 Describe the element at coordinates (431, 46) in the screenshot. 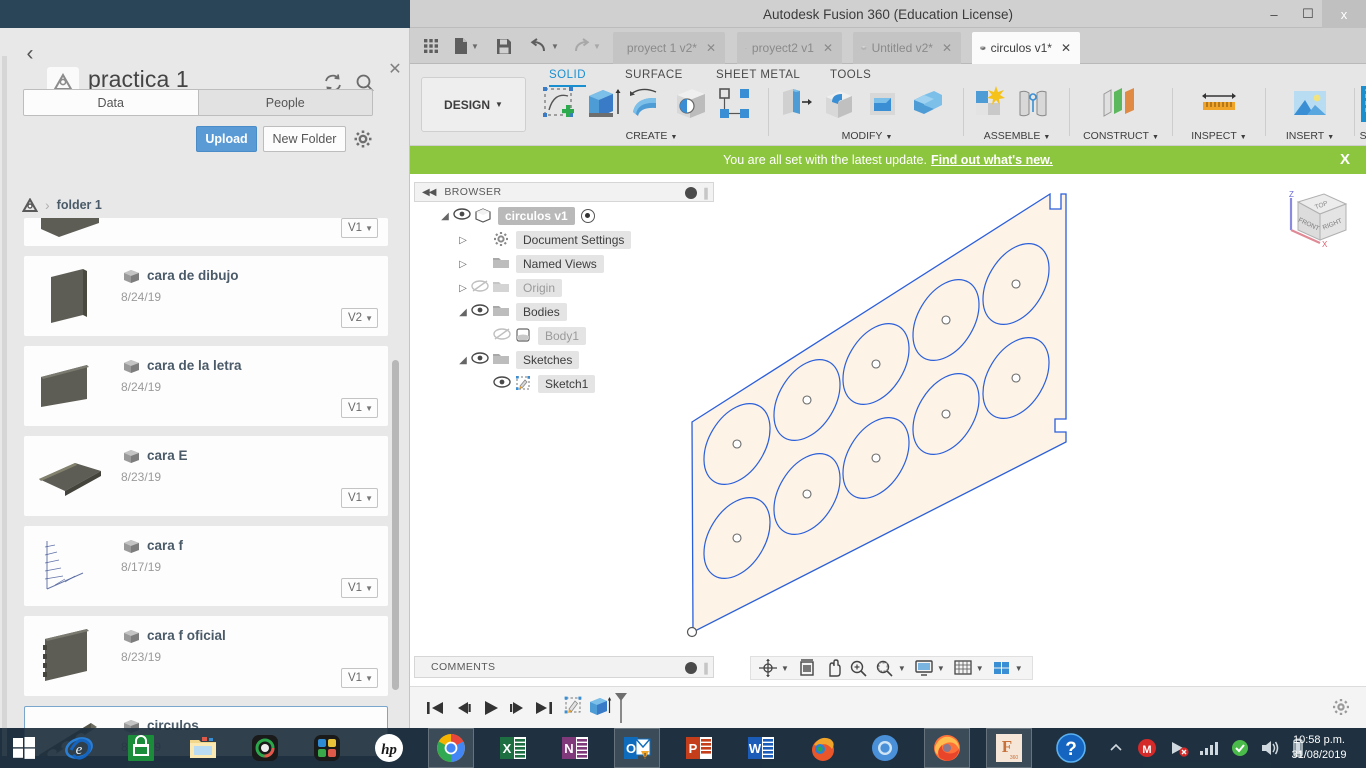

I see `grid-icon` at that location.